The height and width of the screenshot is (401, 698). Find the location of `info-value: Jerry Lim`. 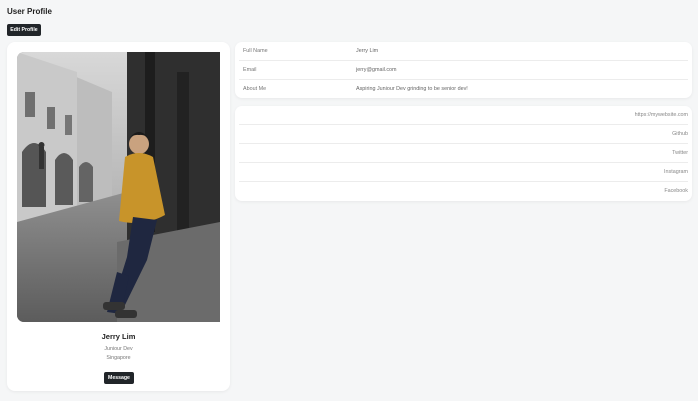

info-value: Jerry Lim is located at coordinates (367, 51).